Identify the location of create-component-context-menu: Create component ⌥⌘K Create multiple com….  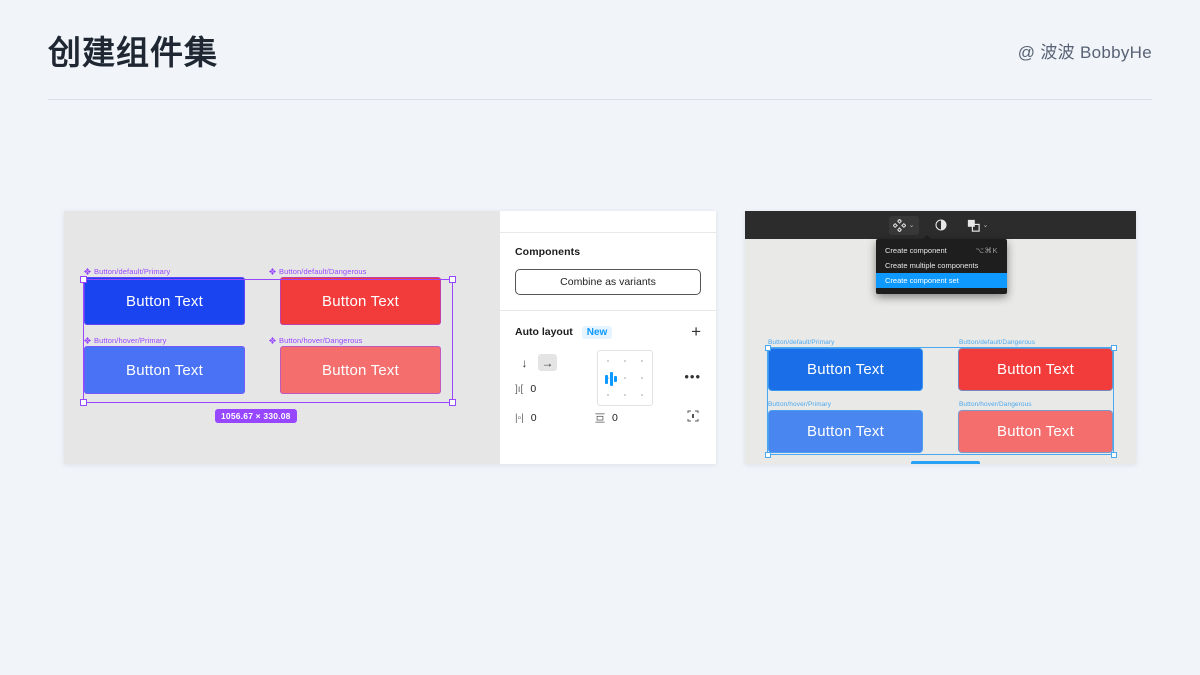
(941, 264).